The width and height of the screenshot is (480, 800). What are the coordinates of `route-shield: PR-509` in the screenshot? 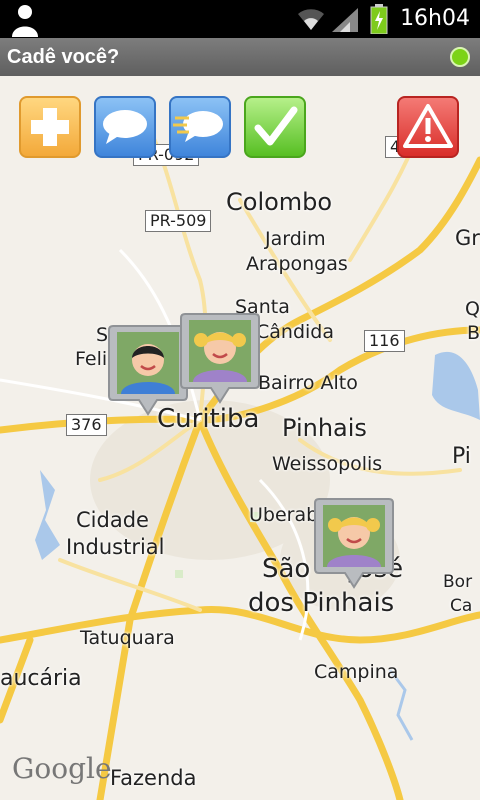 It's located at (178, 221).